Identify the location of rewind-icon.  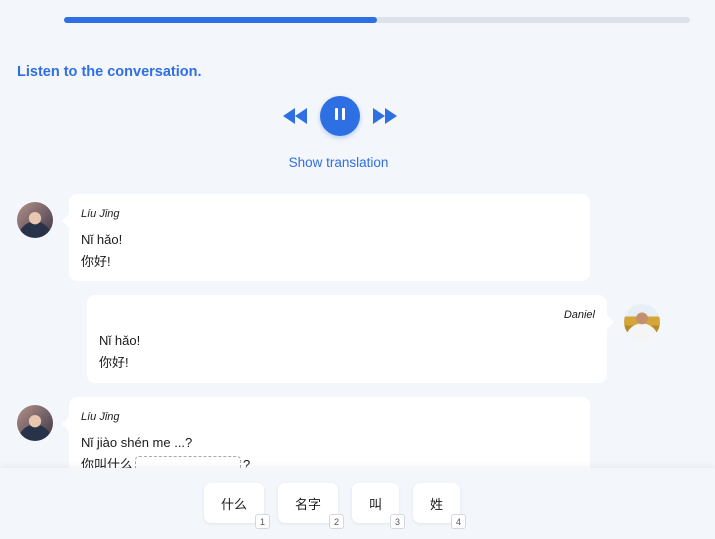
(295, 116).